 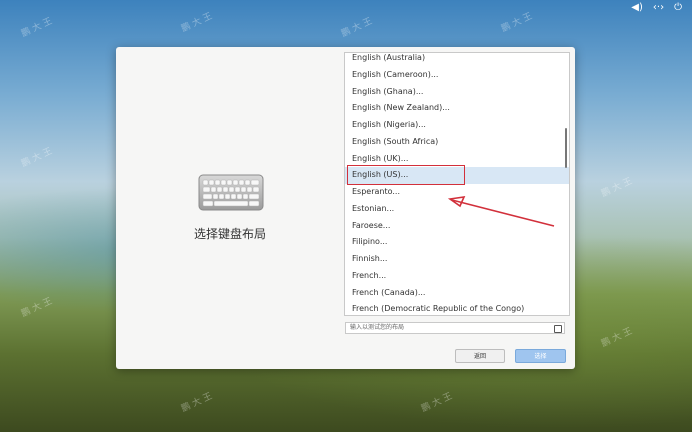 What do you see at coordinates (231, 192) in the screenshot?
I see `keyboard-icon` at bounding box center [231, 192].